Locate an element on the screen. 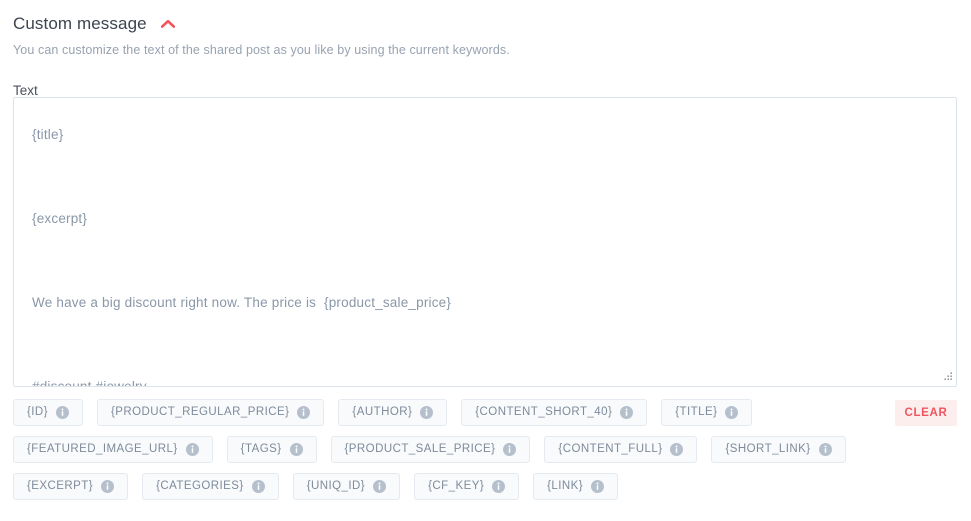 The image size is (971, 521). keyword-chip: {CONTENT_FULL} is located at coordinates (621, 449).